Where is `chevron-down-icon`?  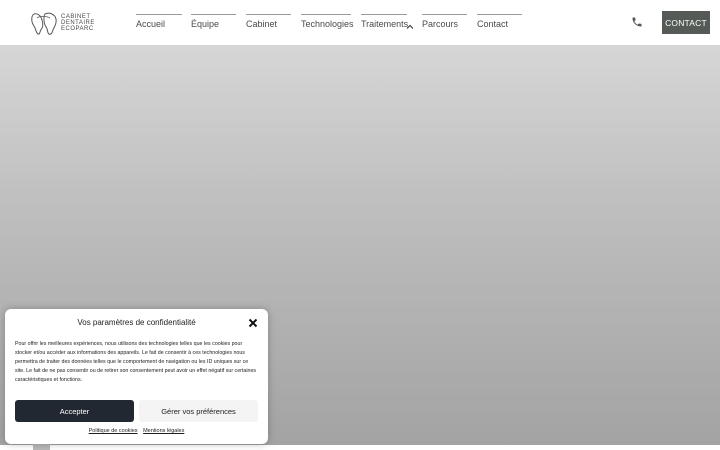 chevron-down-icon is located at coordinates (410, 27).